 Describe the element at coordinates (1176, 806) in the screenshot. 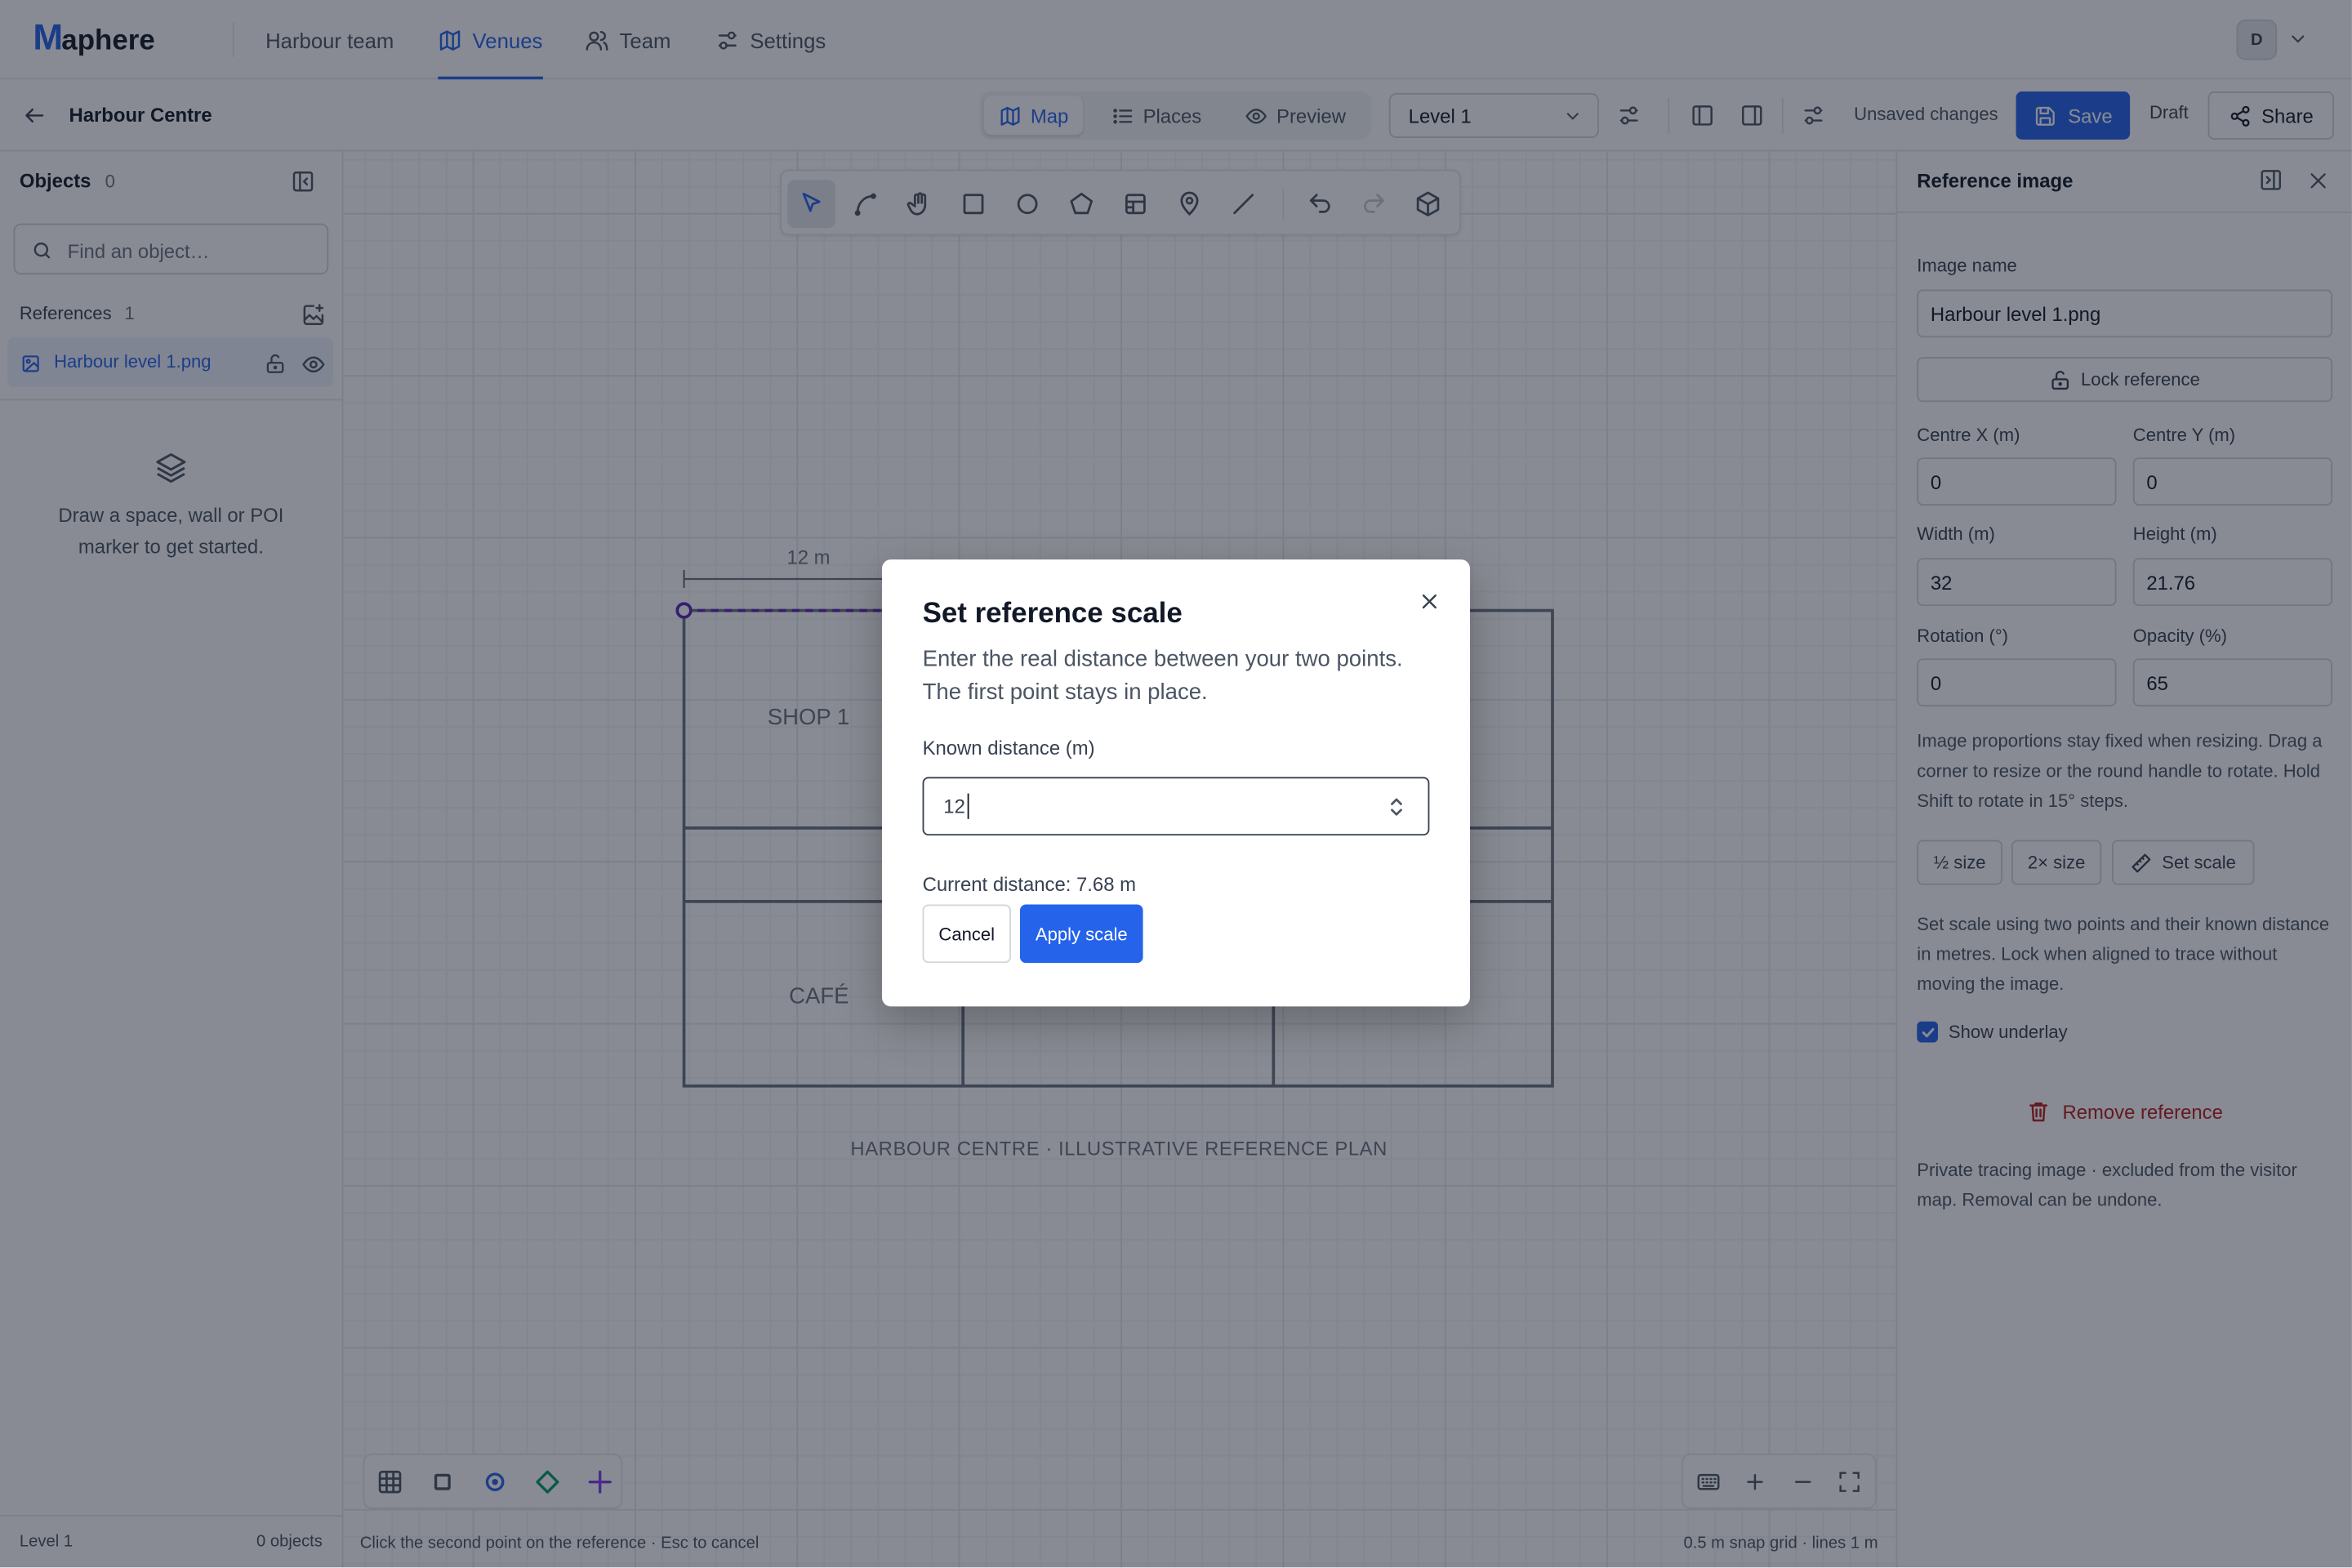

I see `known-distance-input: 12` at that location.